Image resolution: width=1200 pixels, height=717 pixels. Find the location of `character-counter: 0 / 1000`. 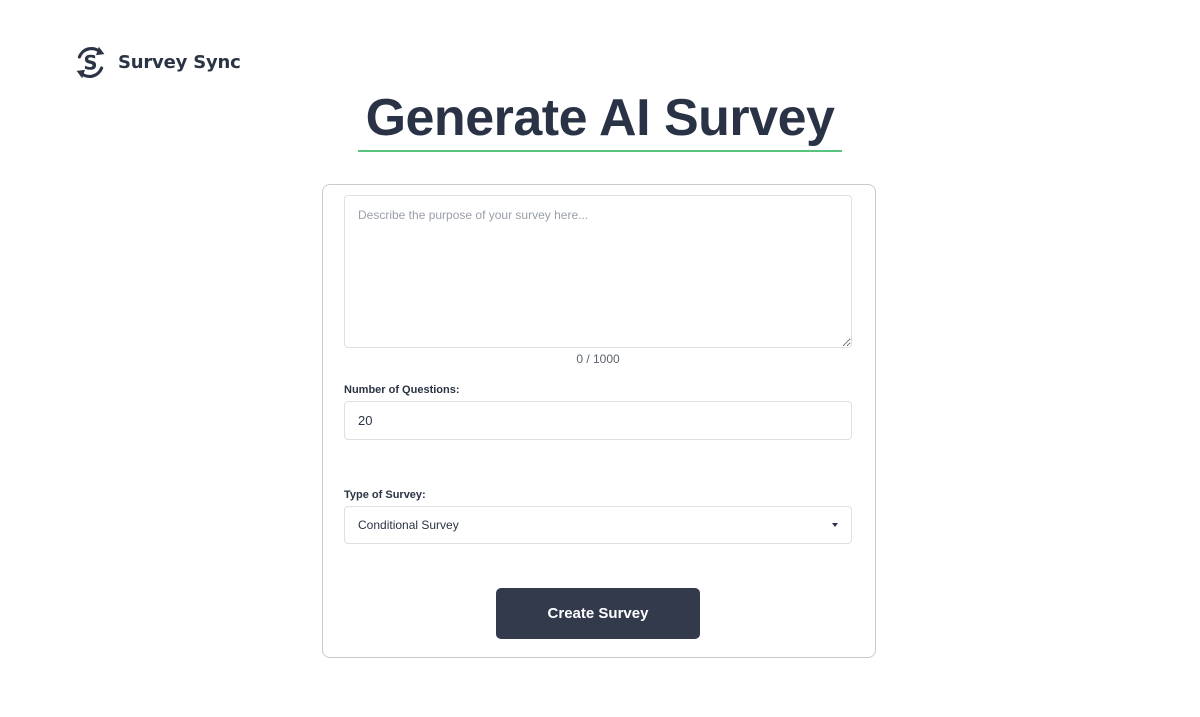

character-counter: 0 / 1000 is located at coordinates (598, 359).